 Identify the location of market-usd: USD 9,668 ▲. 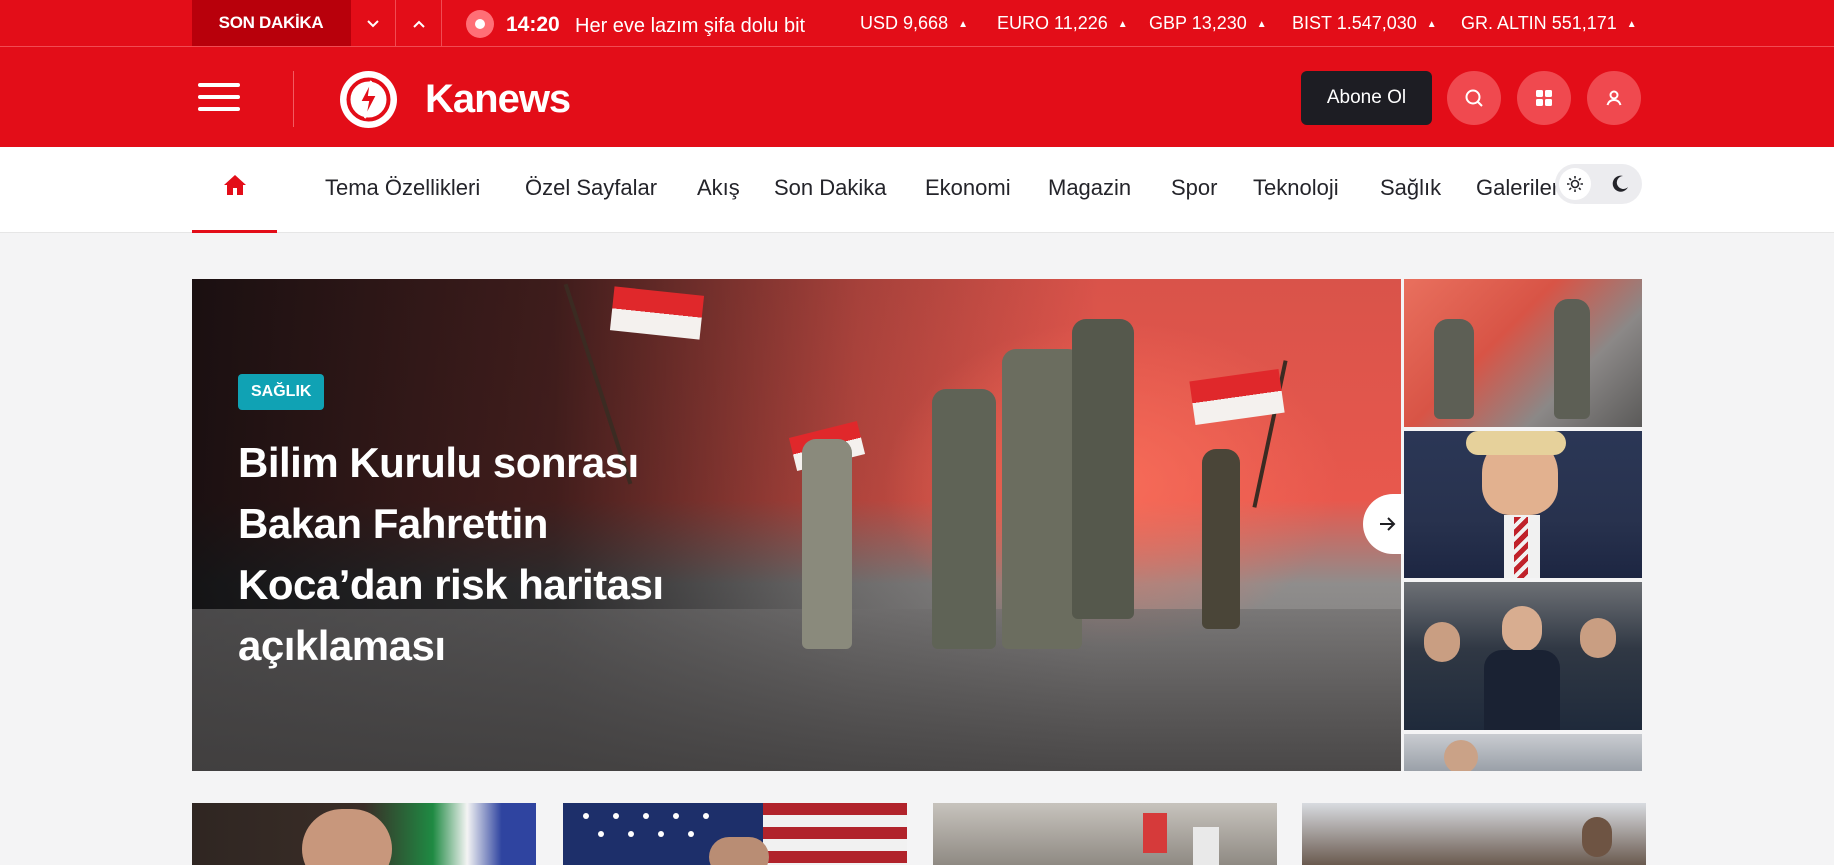
(914, 25).